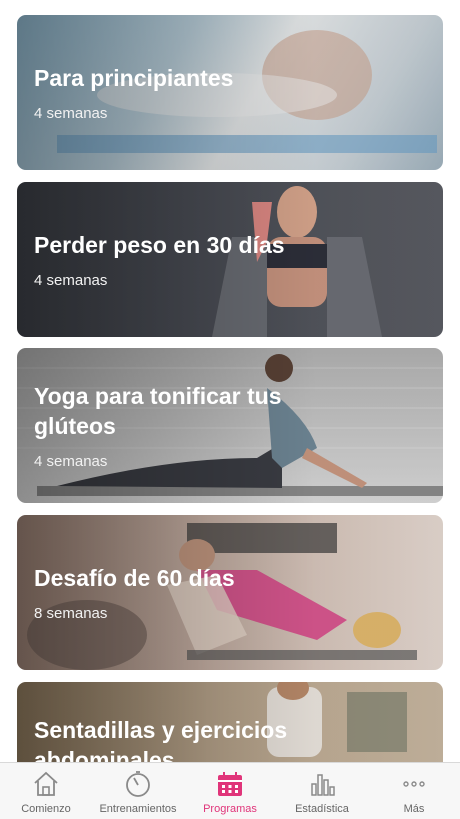 The width and height of the screenshot is (460, 819). What do you see at coordinates (414, 791) in the screenshot?
I see `tab-mas: Más` at bounding box center [414, 791].